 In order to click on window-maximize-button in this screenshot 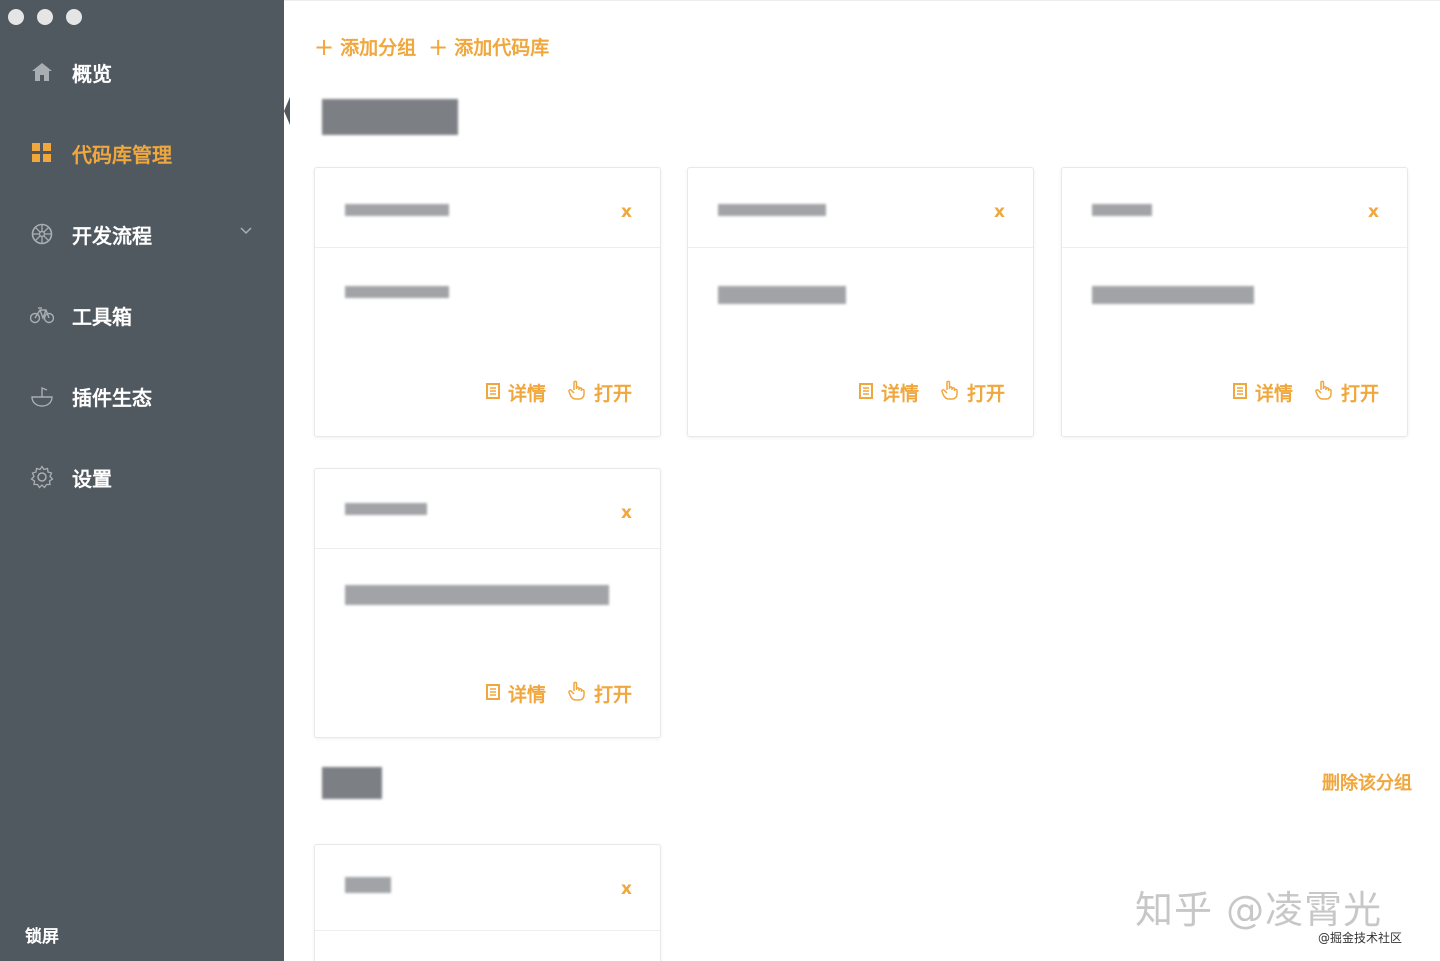, I will do `click(74, 17)`.